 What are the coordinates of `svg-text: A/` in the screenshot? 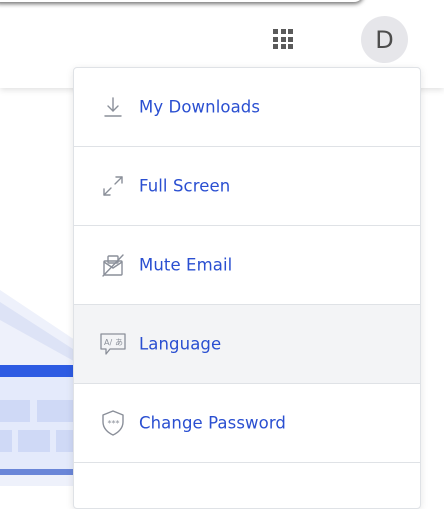 It's located at (108, 342).